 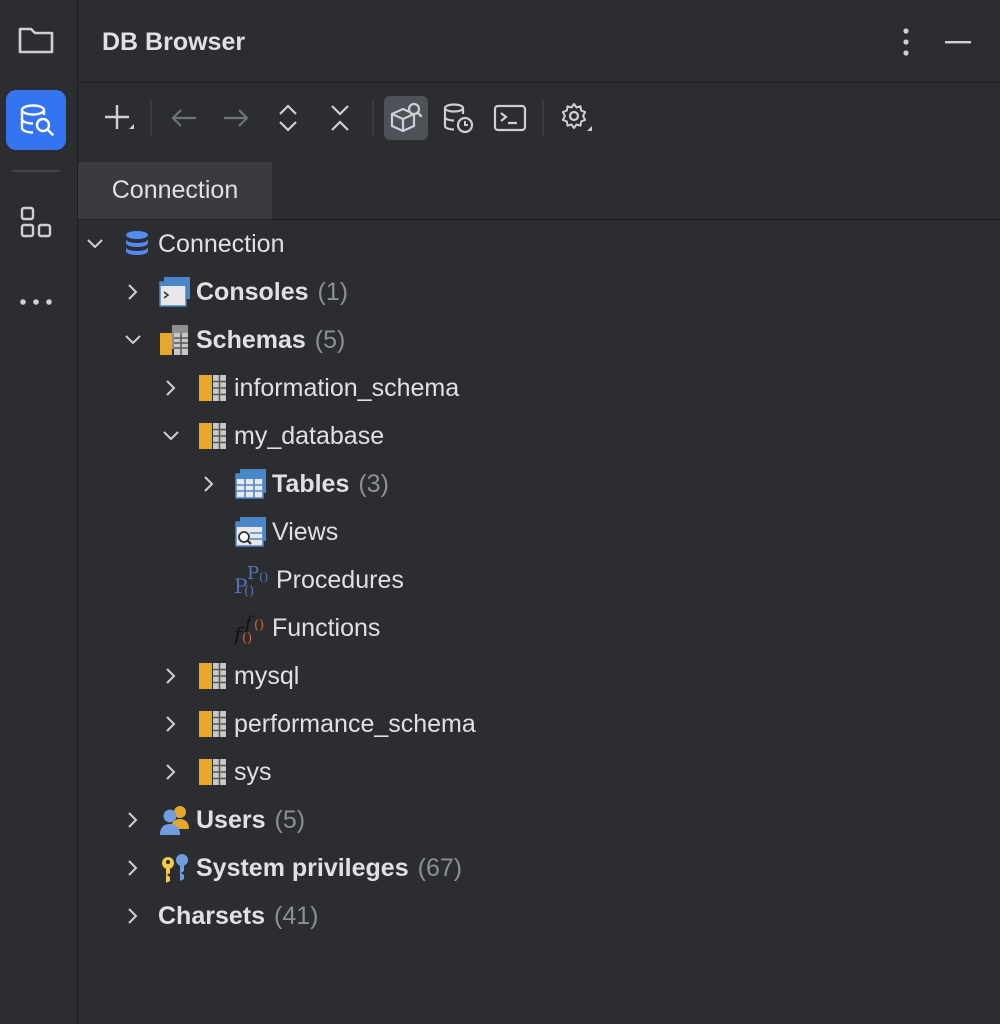 I want to click on rail-separator, so click(x=36, y=171).